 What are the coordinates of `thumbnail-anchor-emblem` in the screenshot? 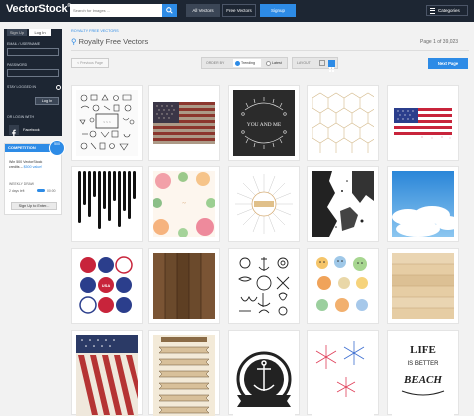 It's located at (264, 373).